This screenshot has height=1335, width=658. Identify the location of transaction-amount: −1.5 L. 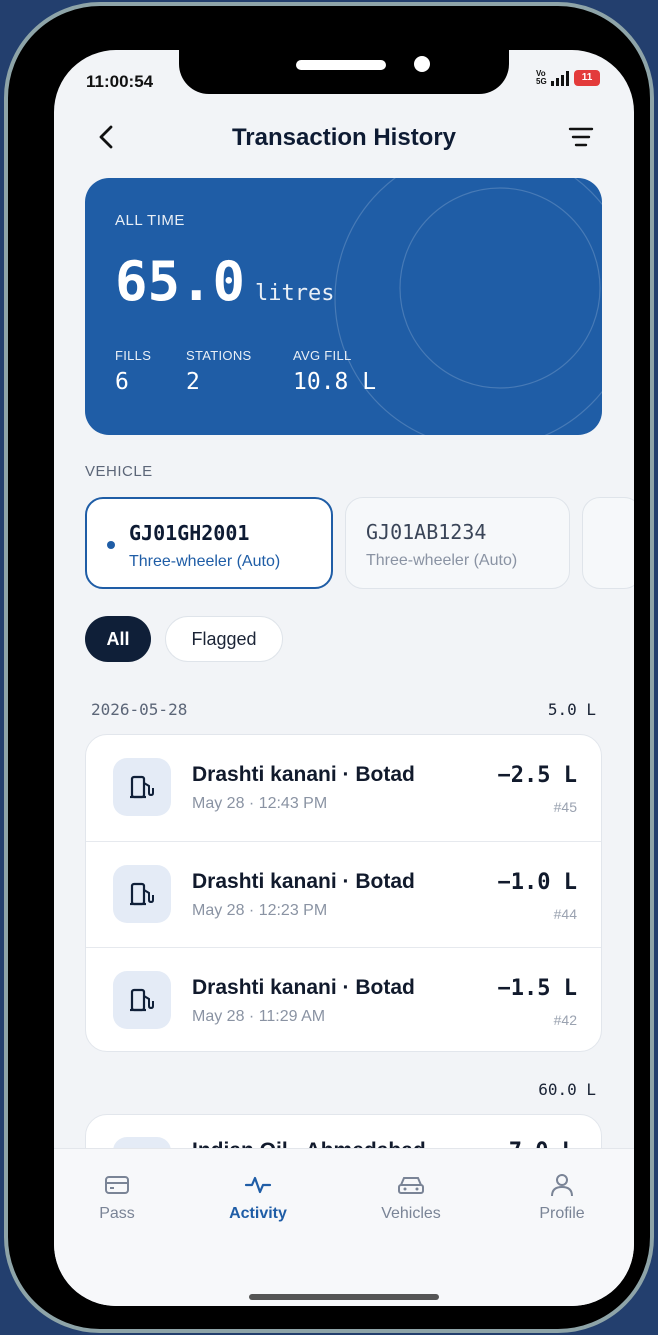
(537, 988).